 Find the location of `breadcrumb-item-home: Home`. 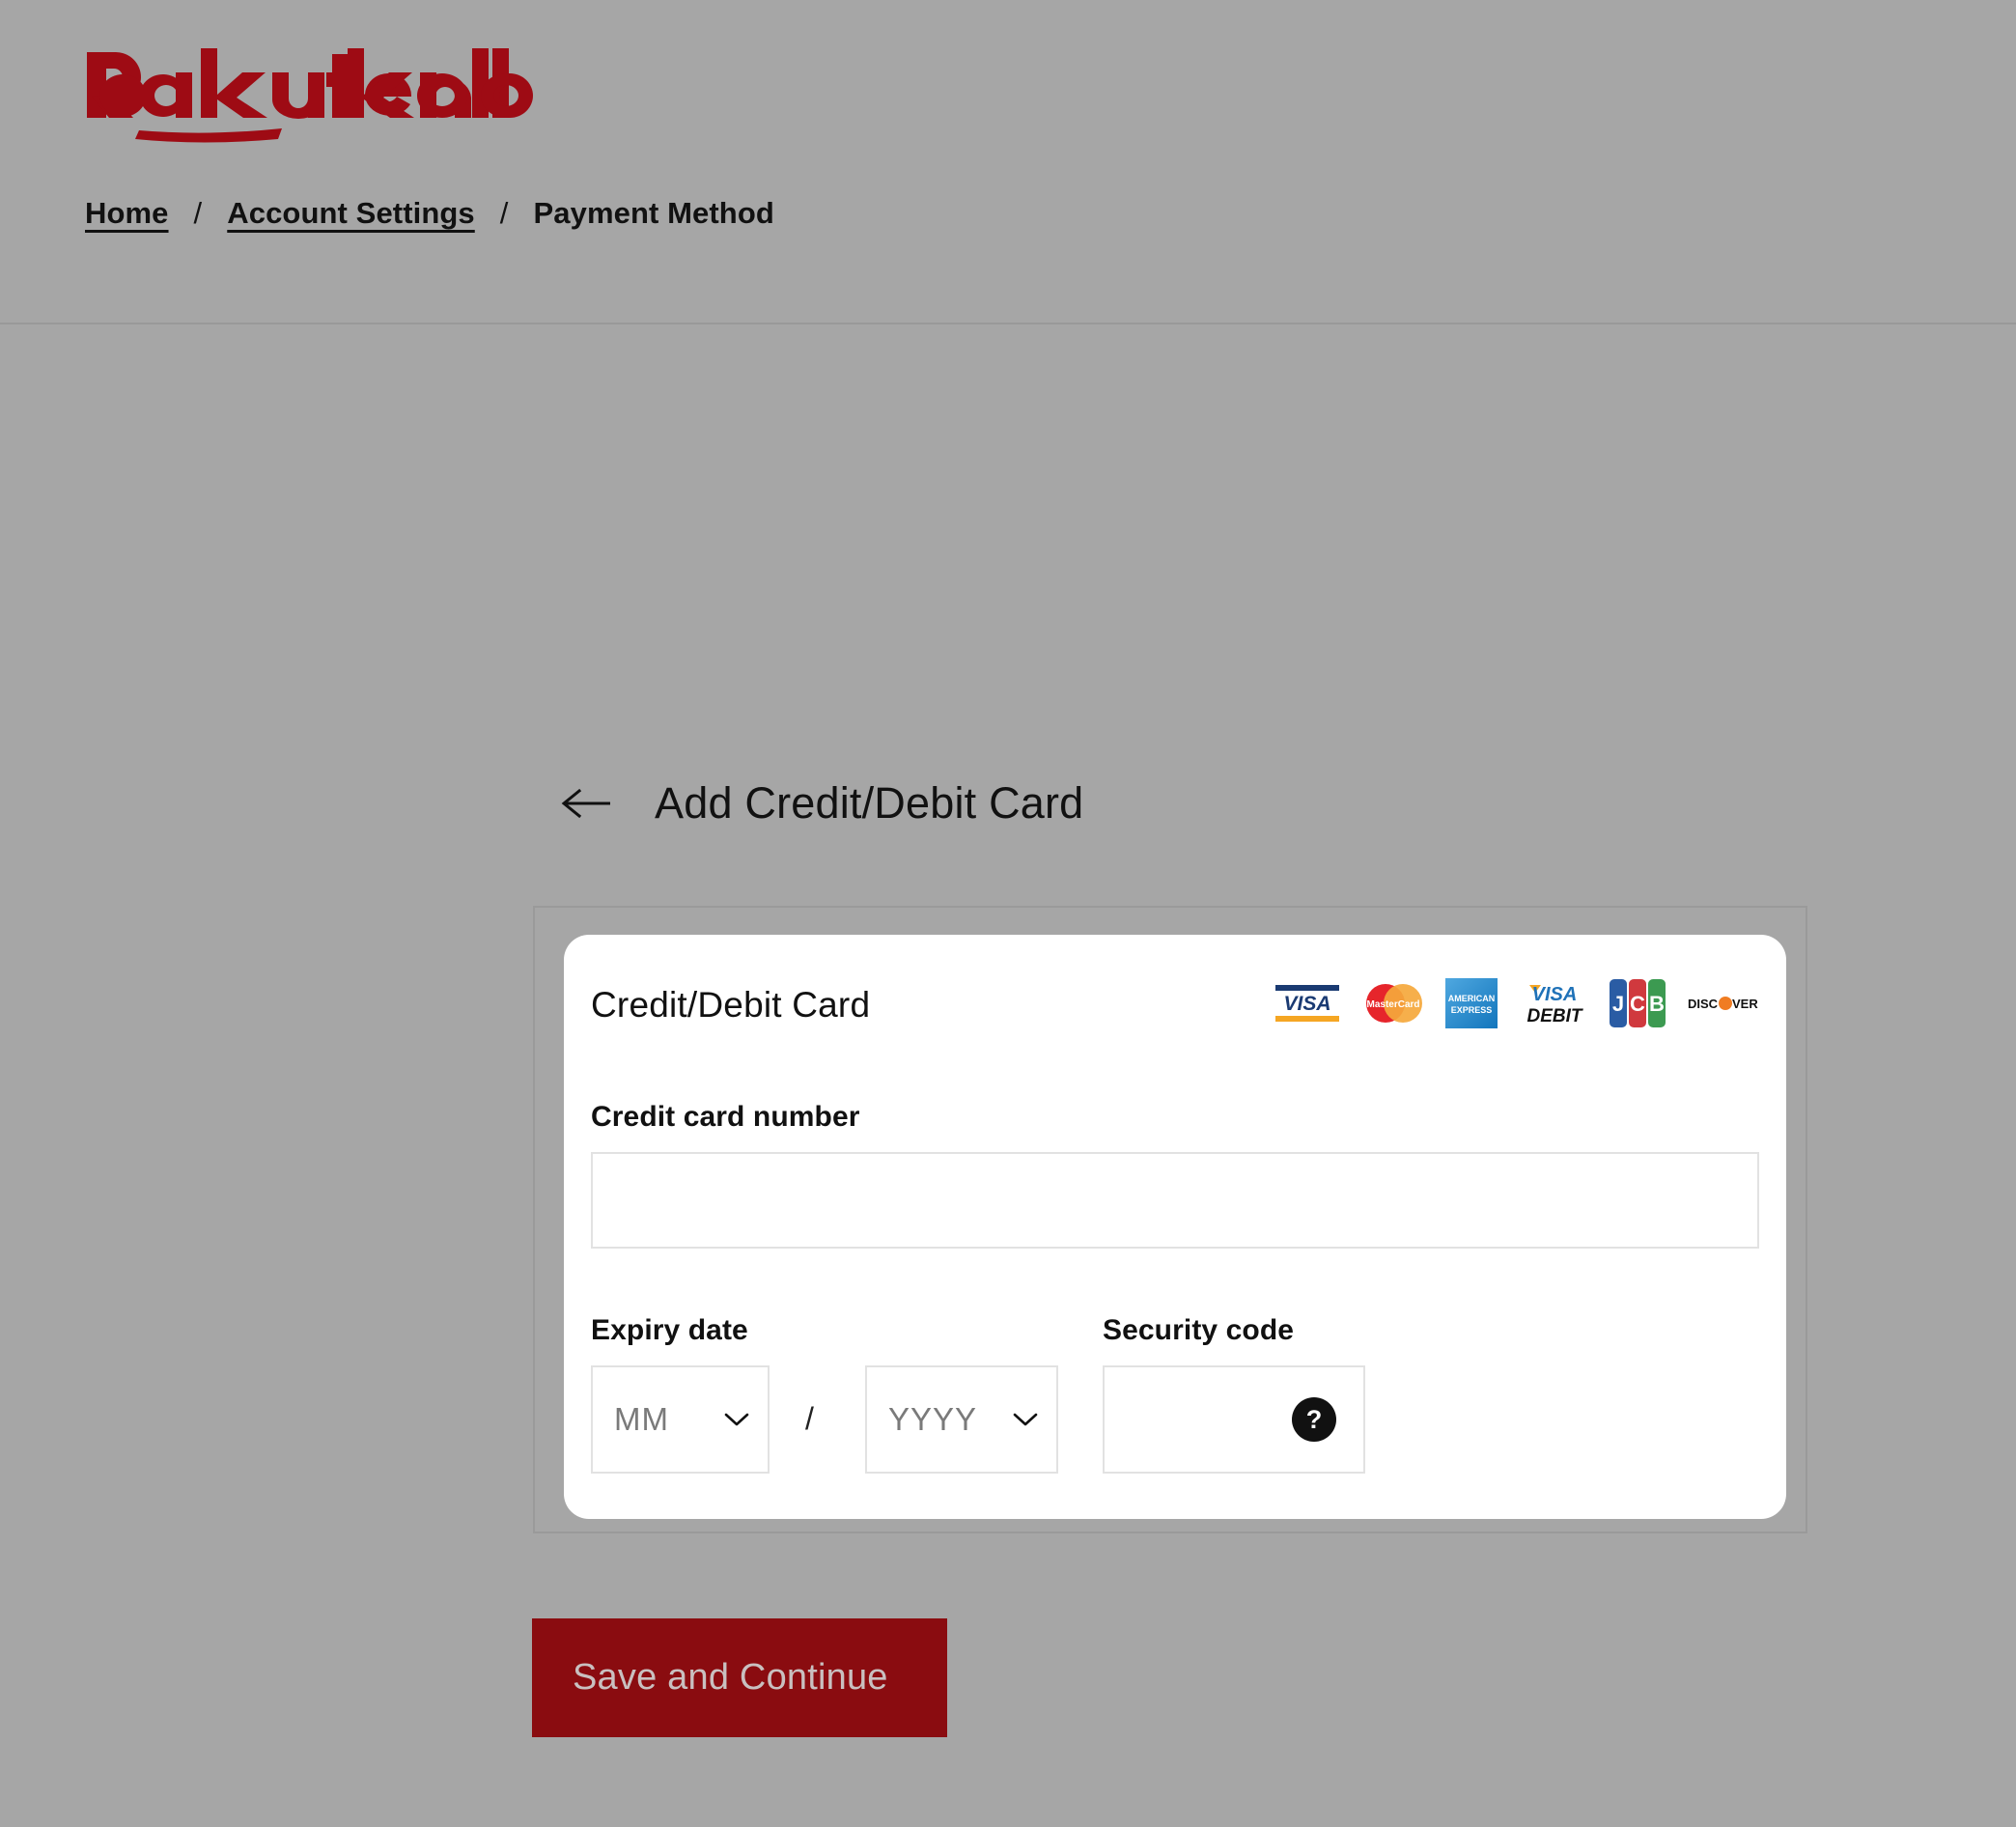

breadcrumb-item-home: Home is located at coordinates (127, 213).